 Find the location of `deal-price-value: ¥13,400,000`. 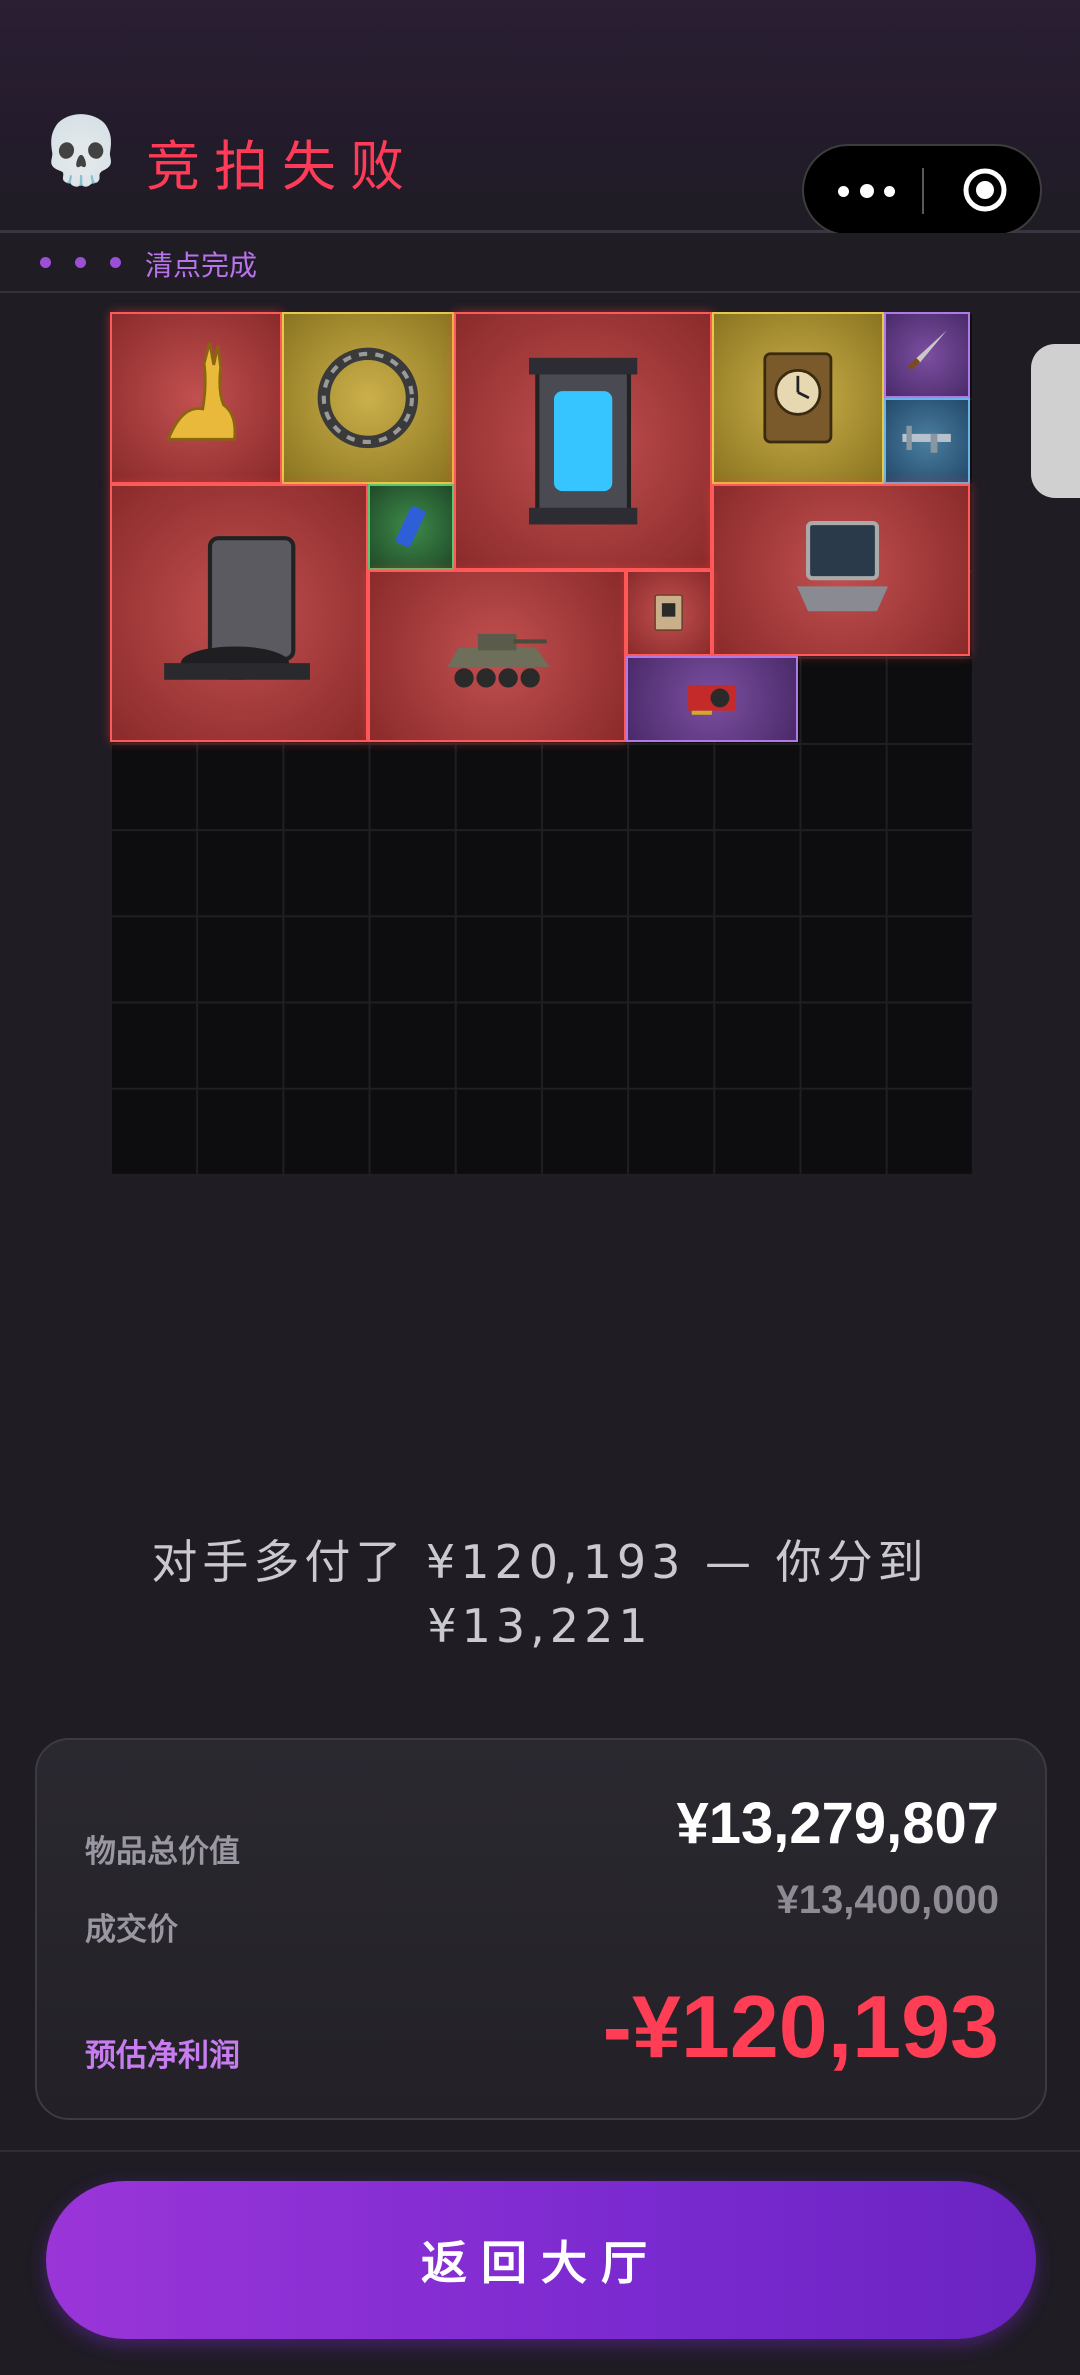

deal-price-value: ¥13,400,000 is located at coordinates (887, 1900).